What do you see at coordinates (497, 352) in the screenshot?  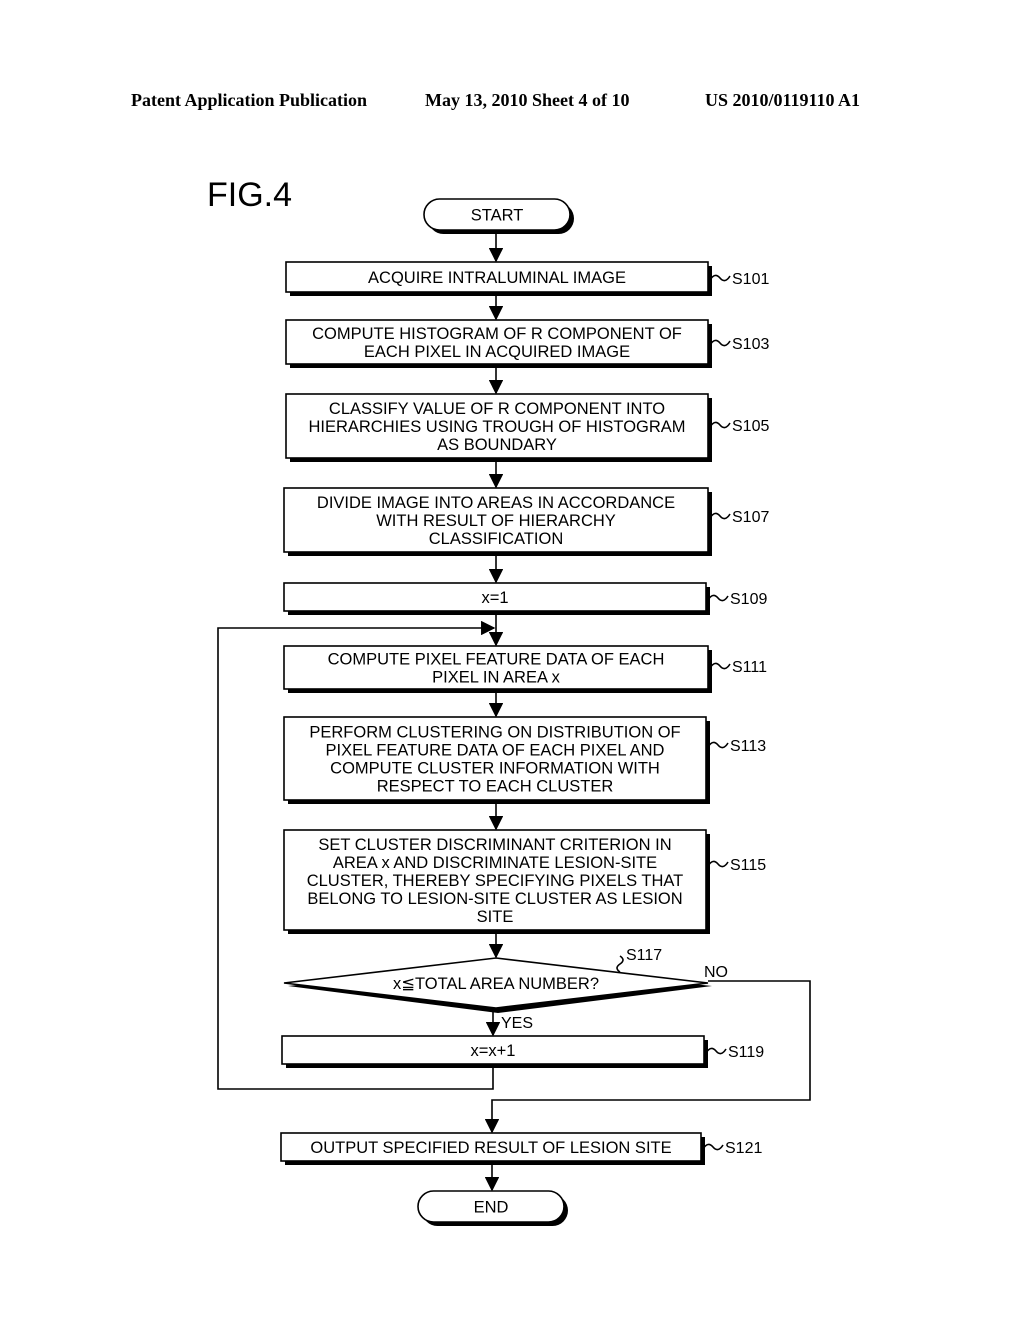 I see `process-step-s103-text: EACH PIXEL IN ACQUIRED IMAGE` at bounding box center [497, 352].